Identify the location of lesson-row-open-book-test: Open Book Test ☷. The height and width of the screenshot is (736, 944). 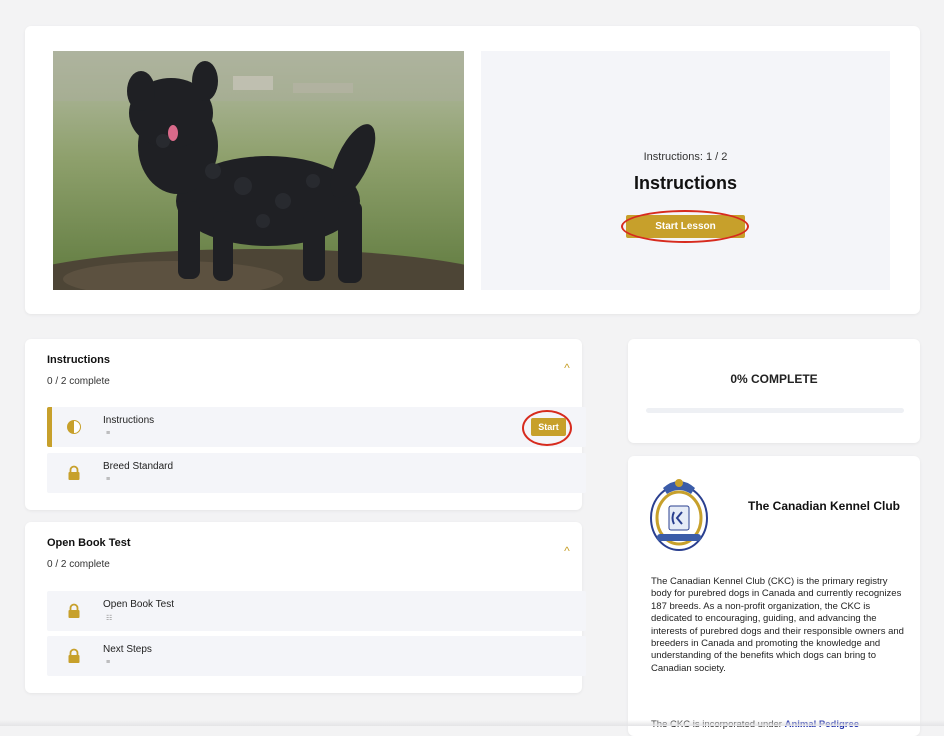
(316, 611).